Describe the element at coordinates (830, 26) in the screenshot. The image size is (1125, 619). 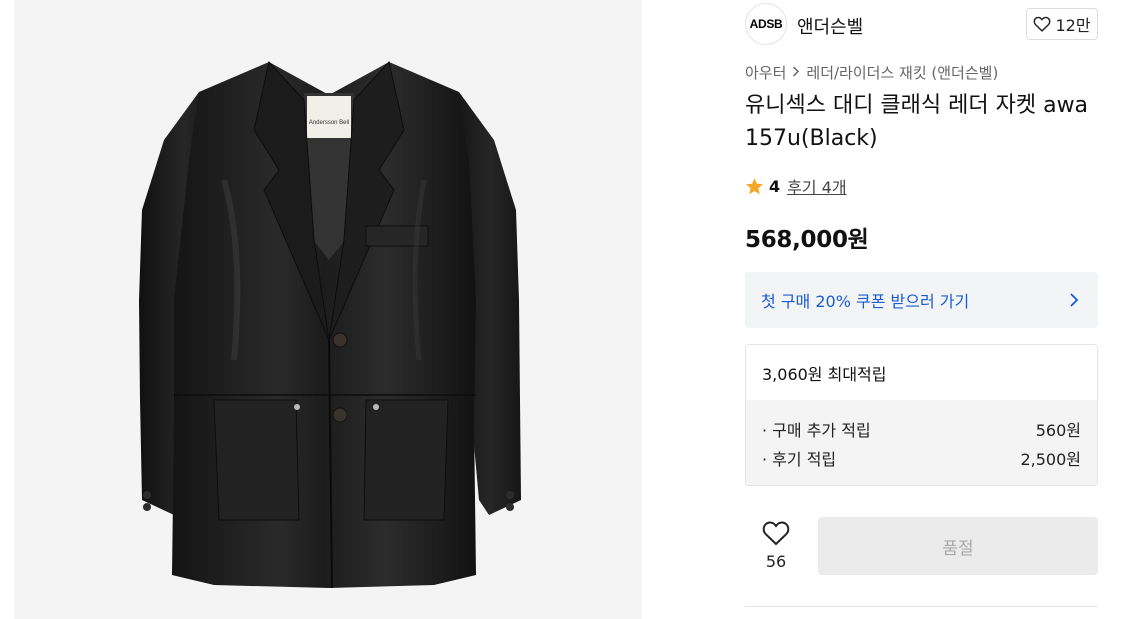
I see `brand-name: 앤더슨벨` at that location.